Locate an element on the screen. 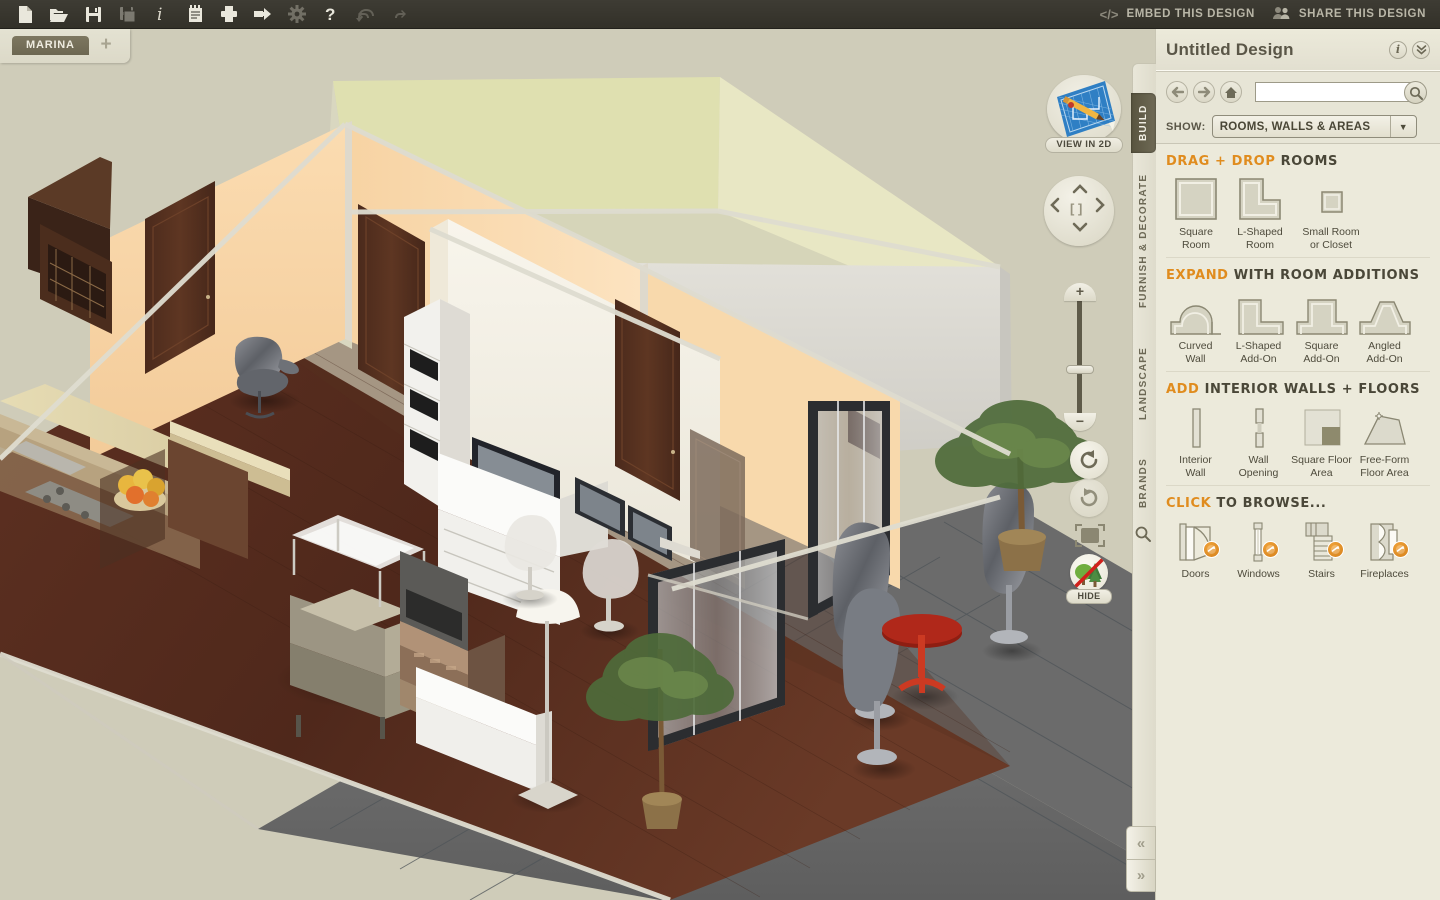 Image resolution: width=1440 pixels, height=900 pixels. embed-design-button: </> EMBED THIS DESIGN is located at coordinates (1177, 14).